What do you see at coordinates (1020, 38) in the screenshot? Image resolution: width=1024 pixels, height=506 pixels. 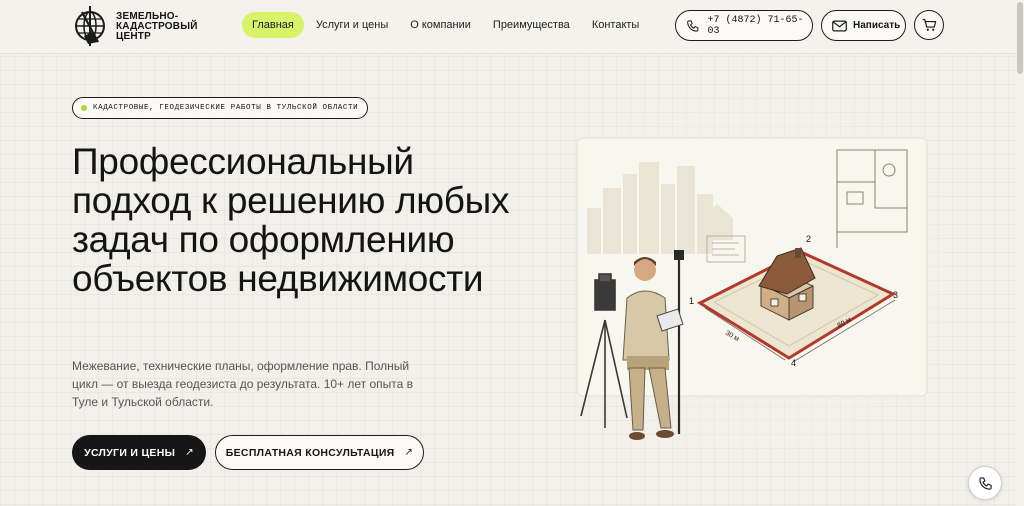 I see `scrollbar-thumb` at bounding box center [1020, 38].